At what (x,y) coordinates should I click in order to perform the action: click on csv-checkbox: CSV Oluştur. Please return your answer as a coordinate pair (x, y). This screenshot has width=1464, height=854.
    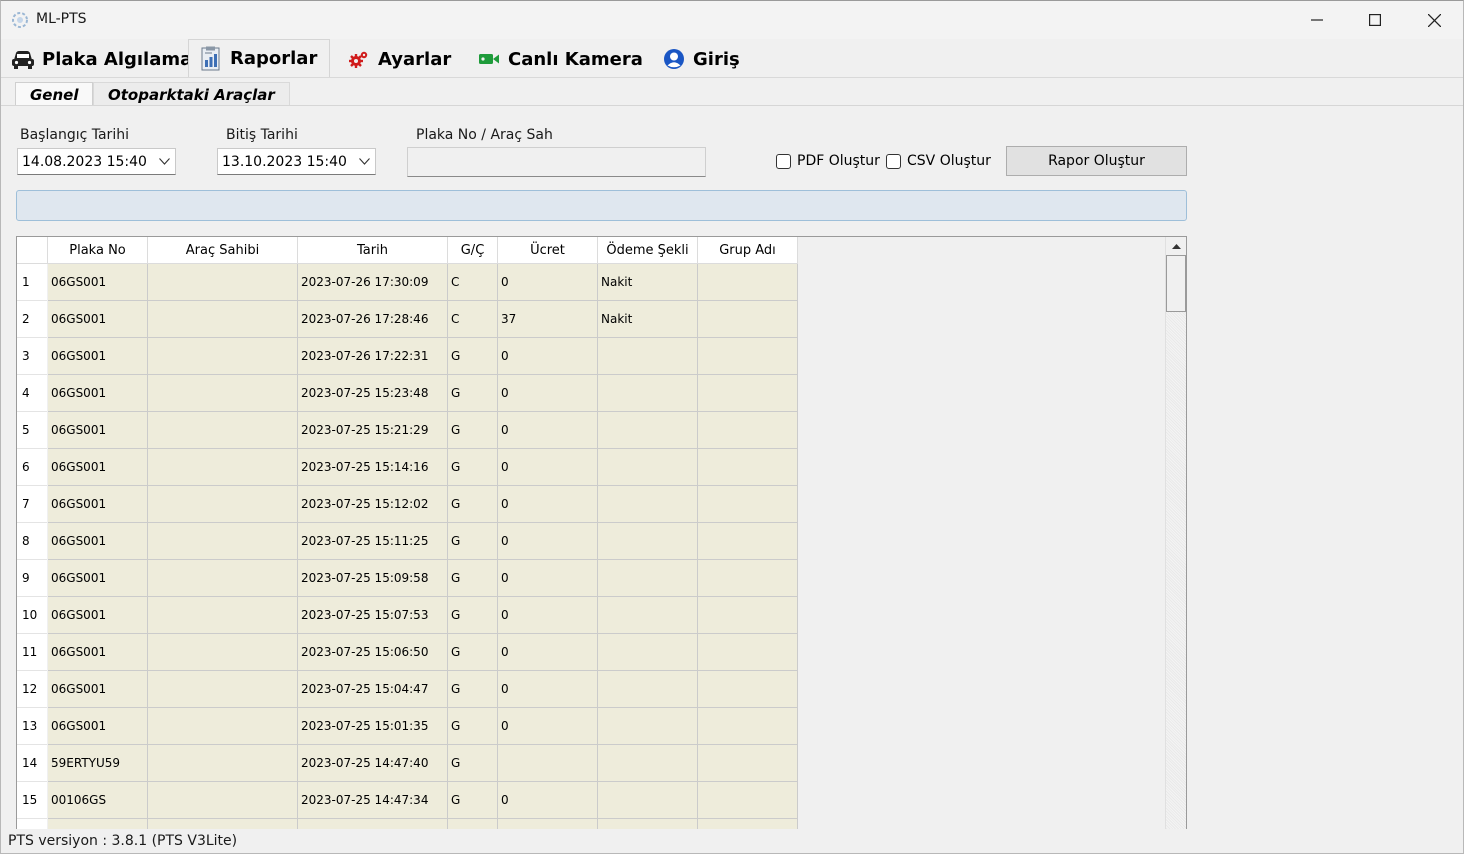
    Looking at the image, I should click on (938, 161).